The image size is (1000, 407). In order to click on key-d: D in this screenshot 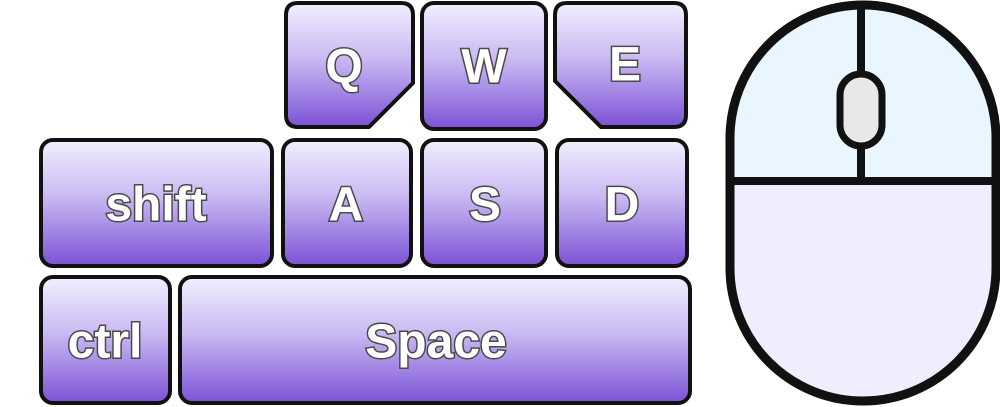, I will do `click(622, 203)`.